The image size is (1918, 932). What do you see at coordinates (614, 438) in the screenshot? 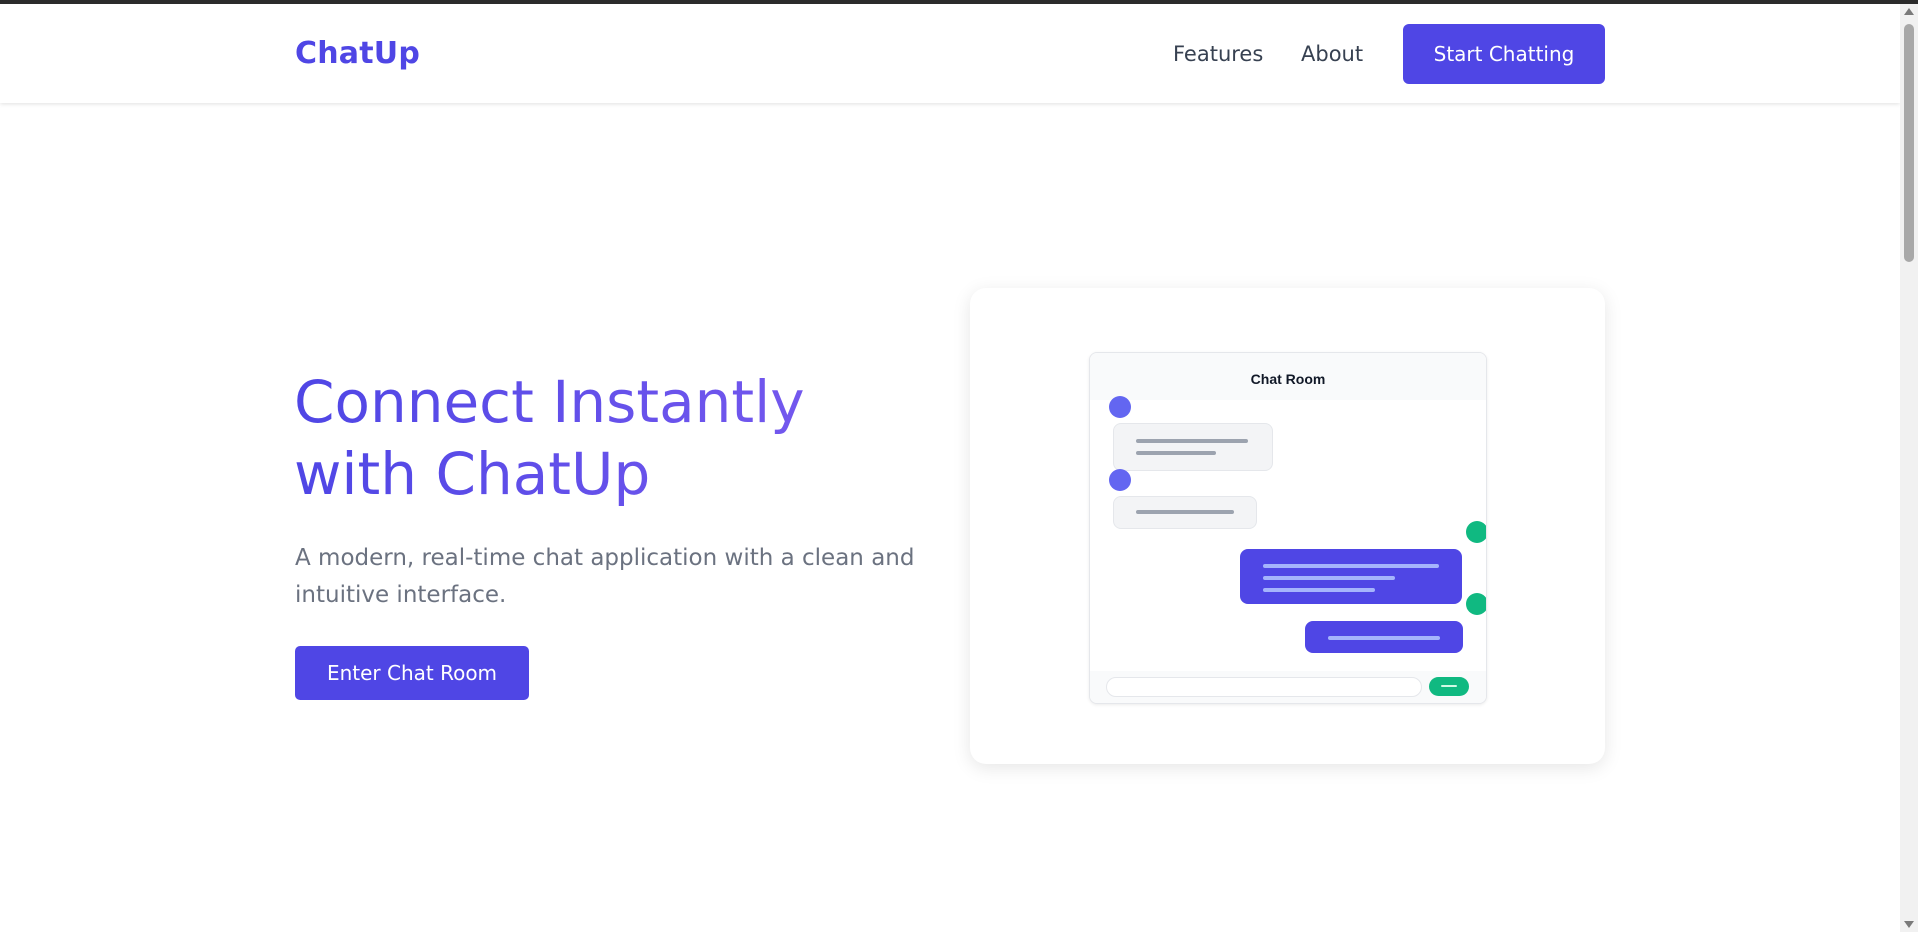
I see `hero-title: Connect Instantly with ChatUp` at bounding box center [614, 438].